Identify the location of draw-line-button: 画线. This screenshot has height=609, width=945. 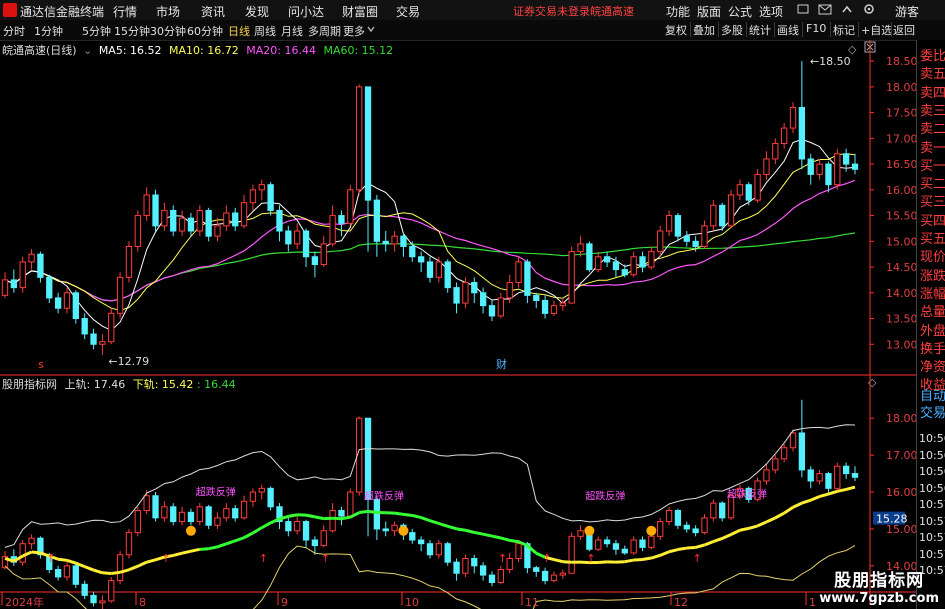
(788, 30).